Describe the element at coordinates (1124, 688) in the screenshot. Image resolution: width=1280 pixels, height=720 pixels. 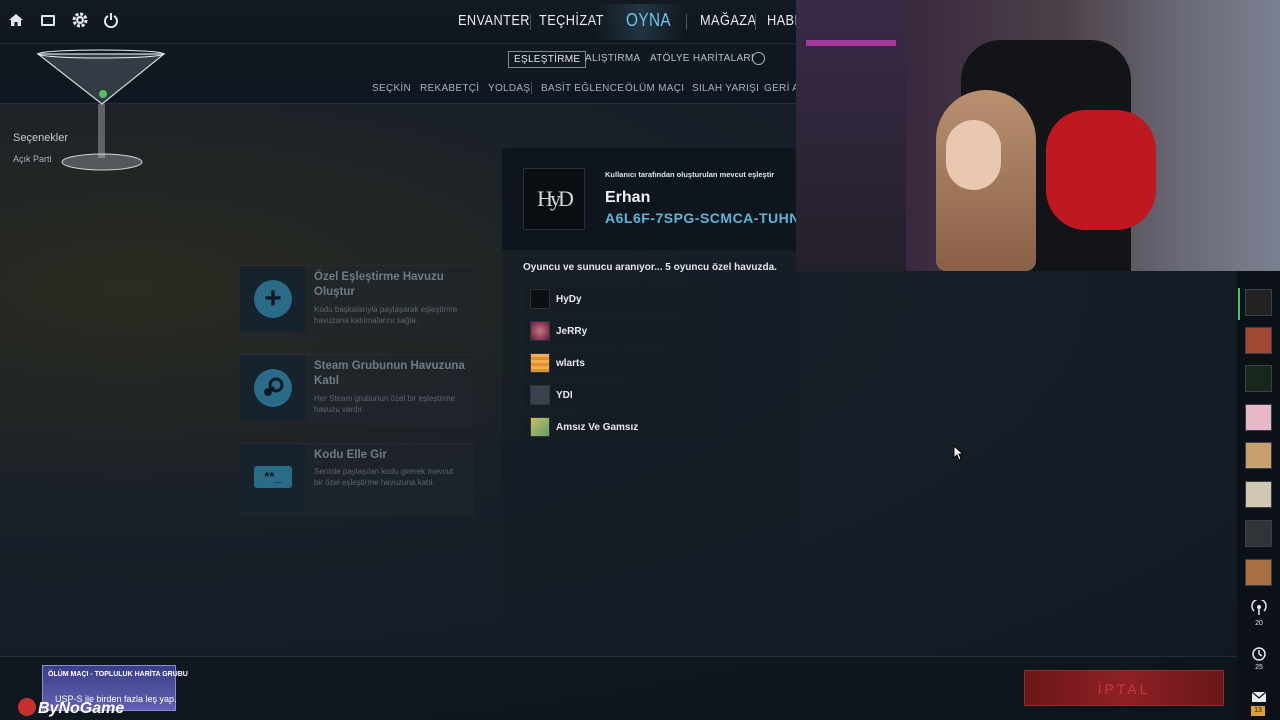
I see `cancel-button: İPTAL` at that location.